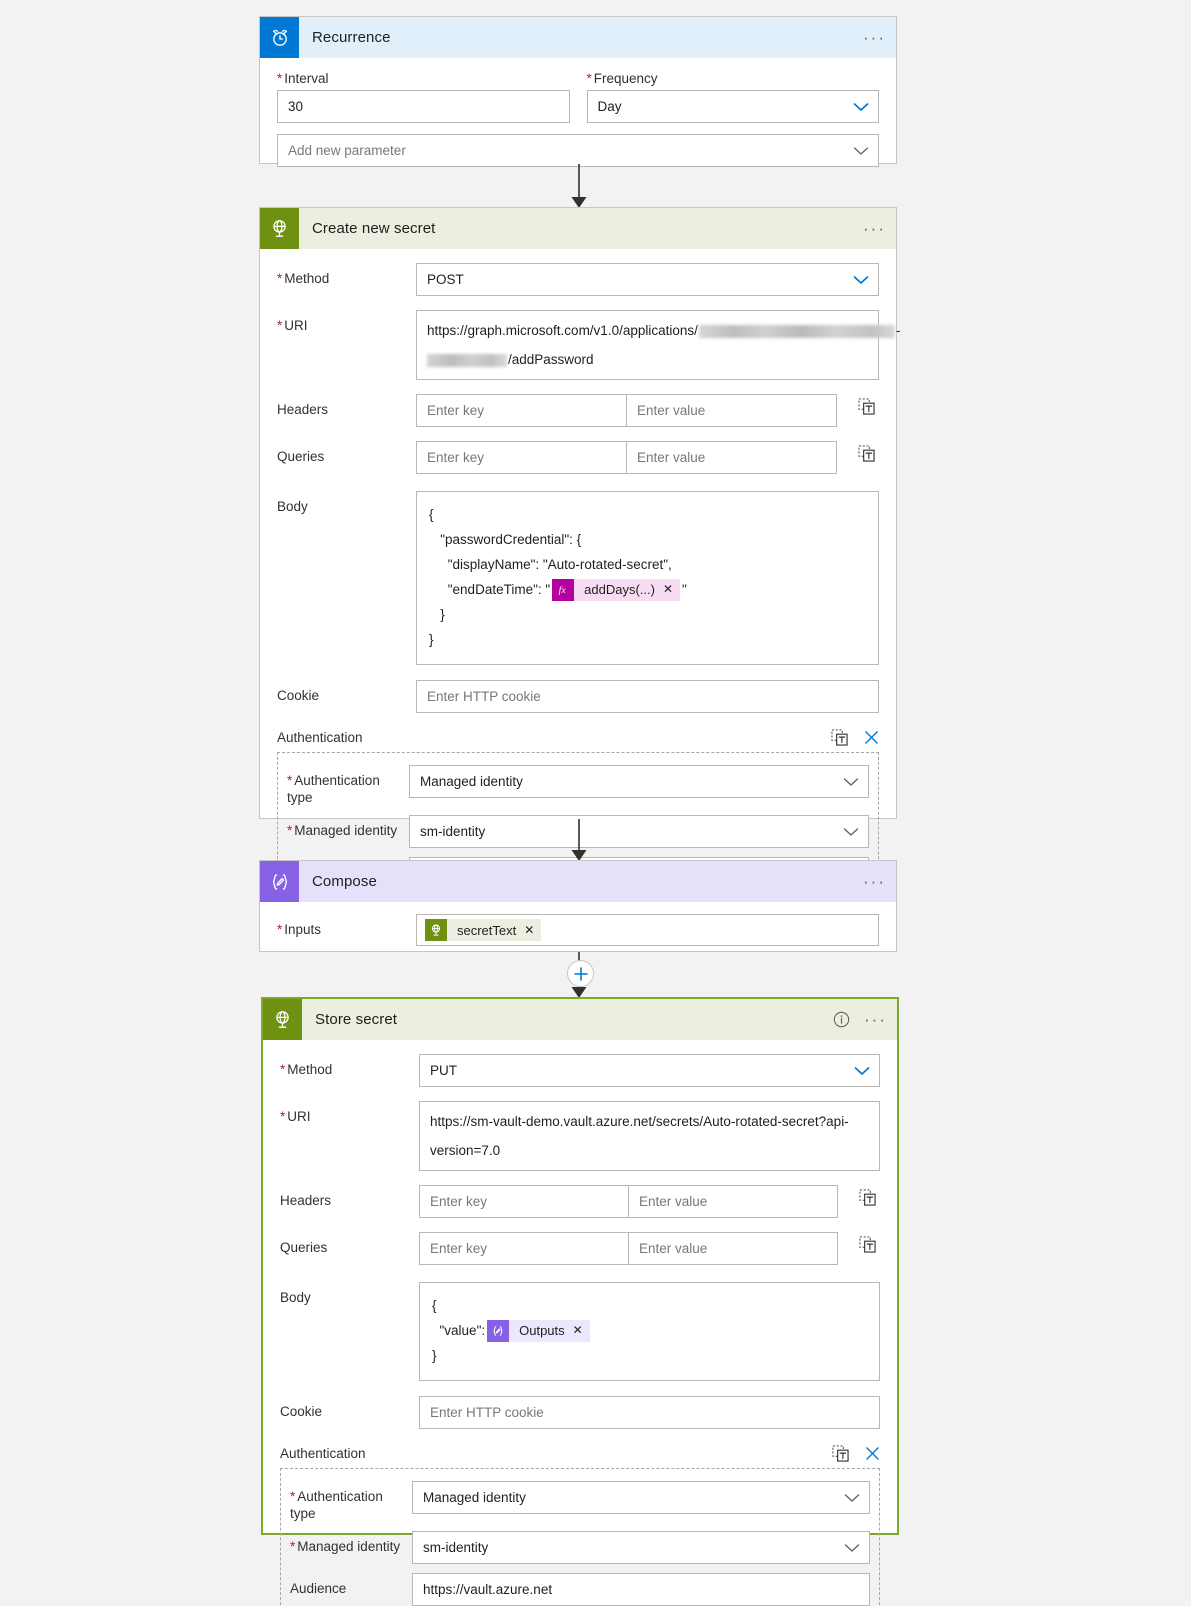 This screenshot has height=1606, width=1191. I want to click on inputs-editor: secretText ✕, so click(647, 930).